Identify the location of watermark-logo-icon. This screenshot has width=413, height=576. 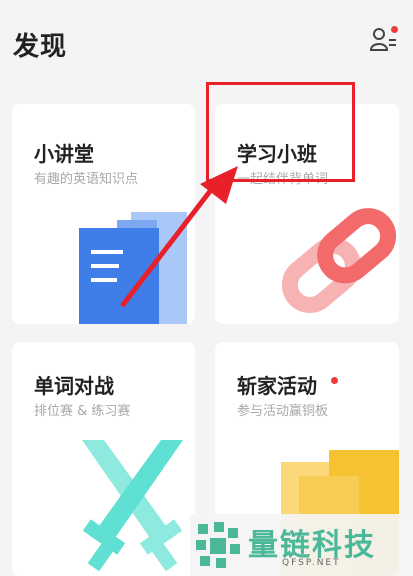
(218, 545).